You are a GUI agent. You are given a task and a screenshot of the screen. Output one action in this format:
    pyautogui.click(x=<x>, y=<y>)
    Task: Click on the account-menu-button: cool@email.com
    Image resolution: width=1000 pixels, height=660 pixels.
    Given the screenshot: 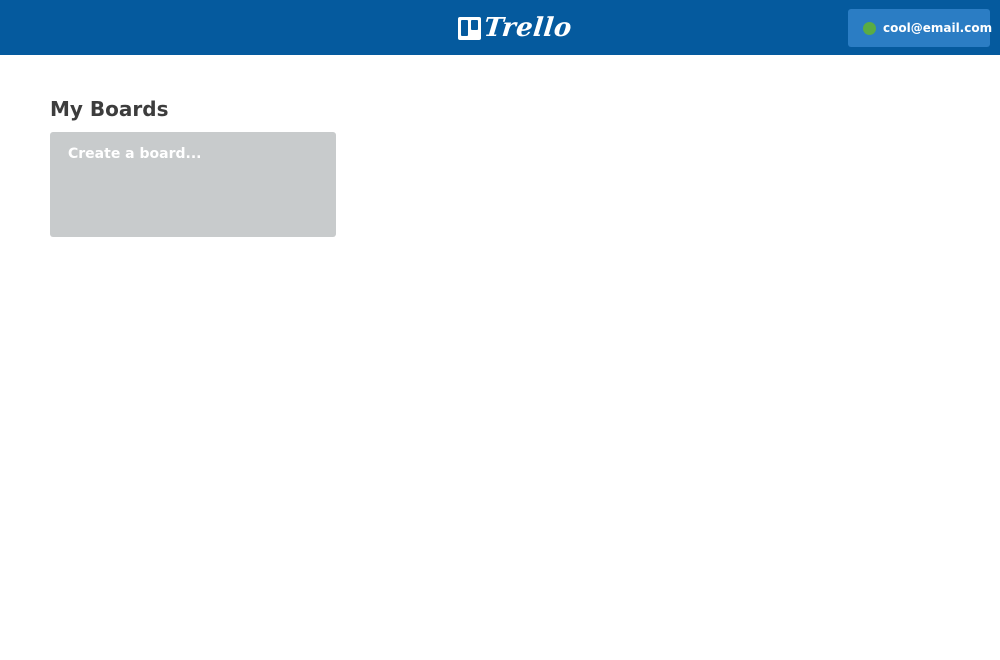 What is the action you would take?
    pyautogui.click(x=920, y=28)
    